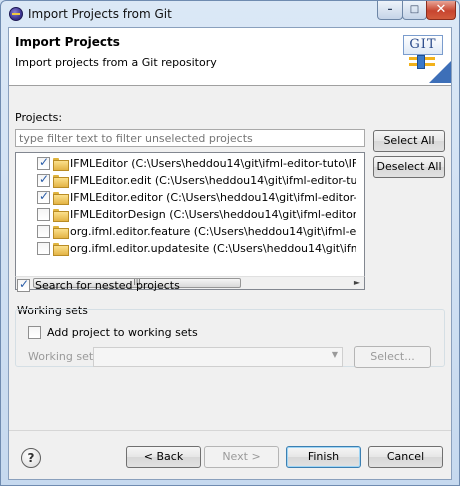  I want to click on git-logo-corner, so click(440, 72).